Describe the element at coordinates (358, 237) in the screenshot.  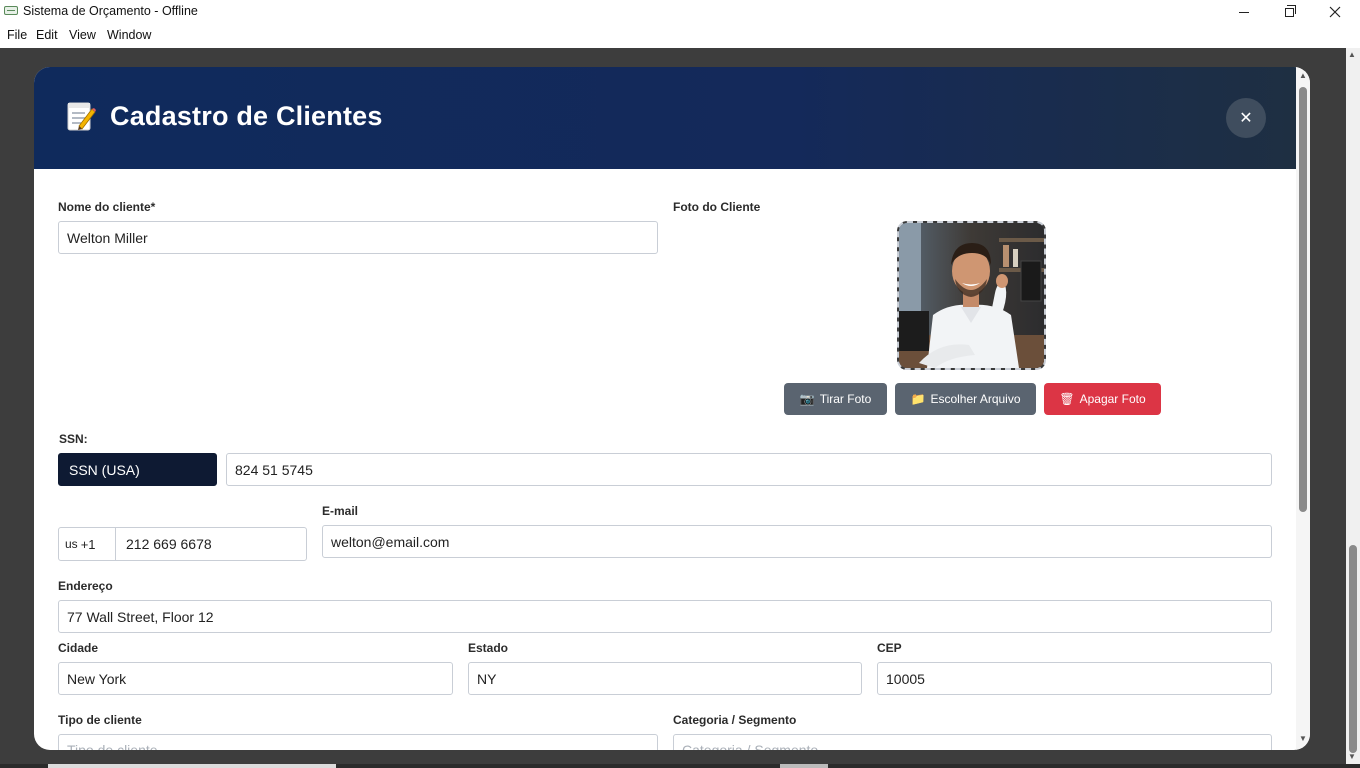
I see `client-name-input: Welton Miller` at that location.